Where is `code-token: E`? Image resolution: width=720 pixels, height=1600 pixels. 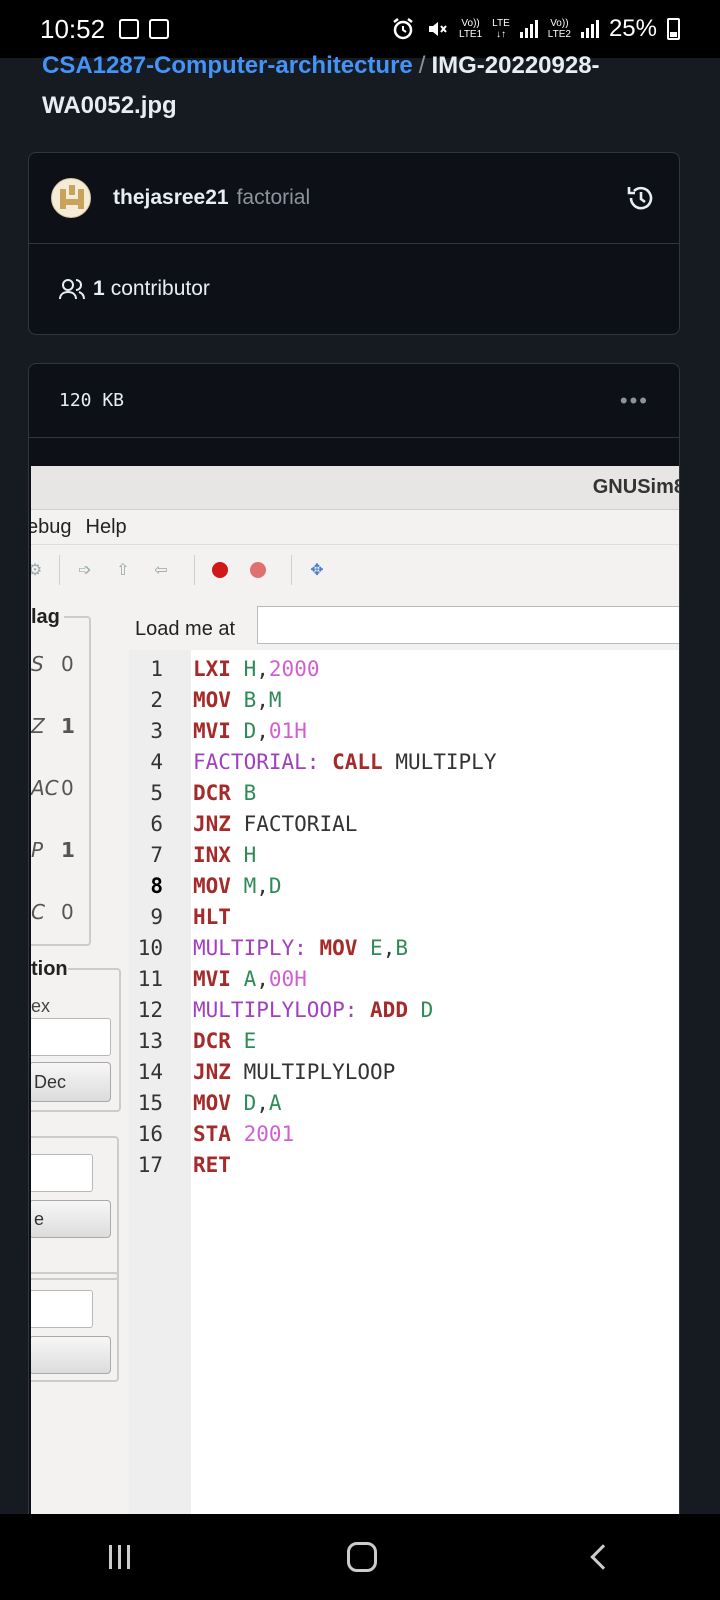 code-token: E is located at coordinates (376, 948).